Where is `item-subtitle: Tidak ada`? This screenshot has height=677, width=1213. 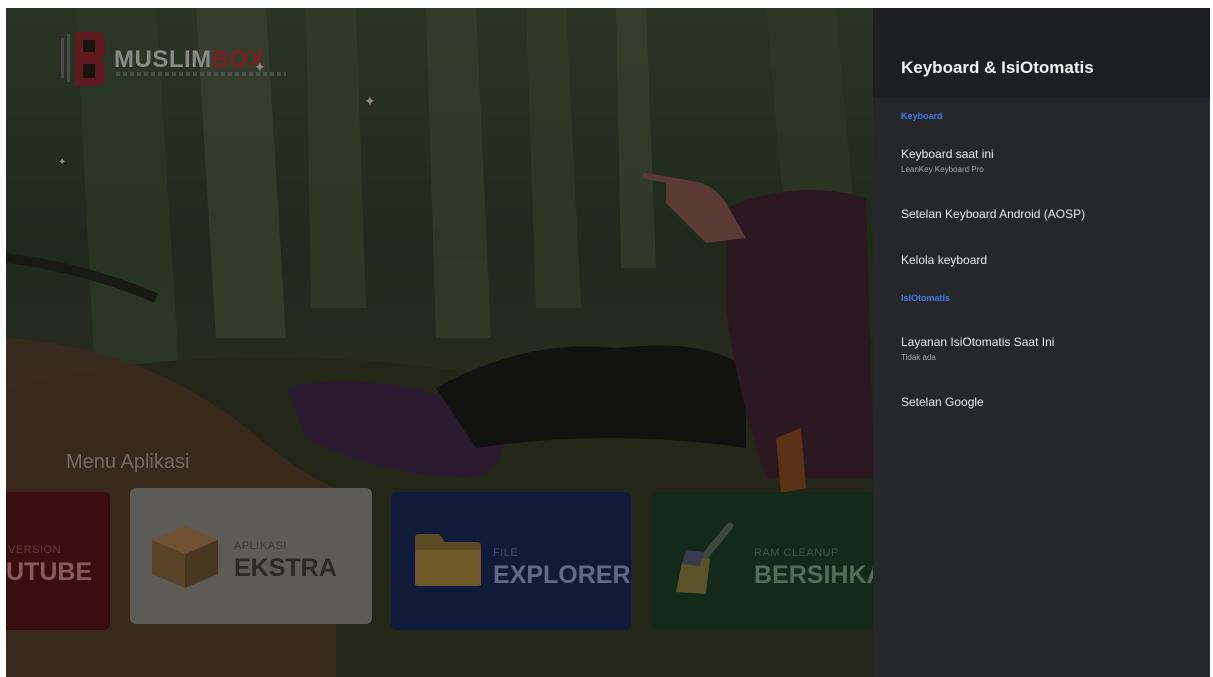
item-subtitle: Tidak ada is located at coordinates (918, 357).